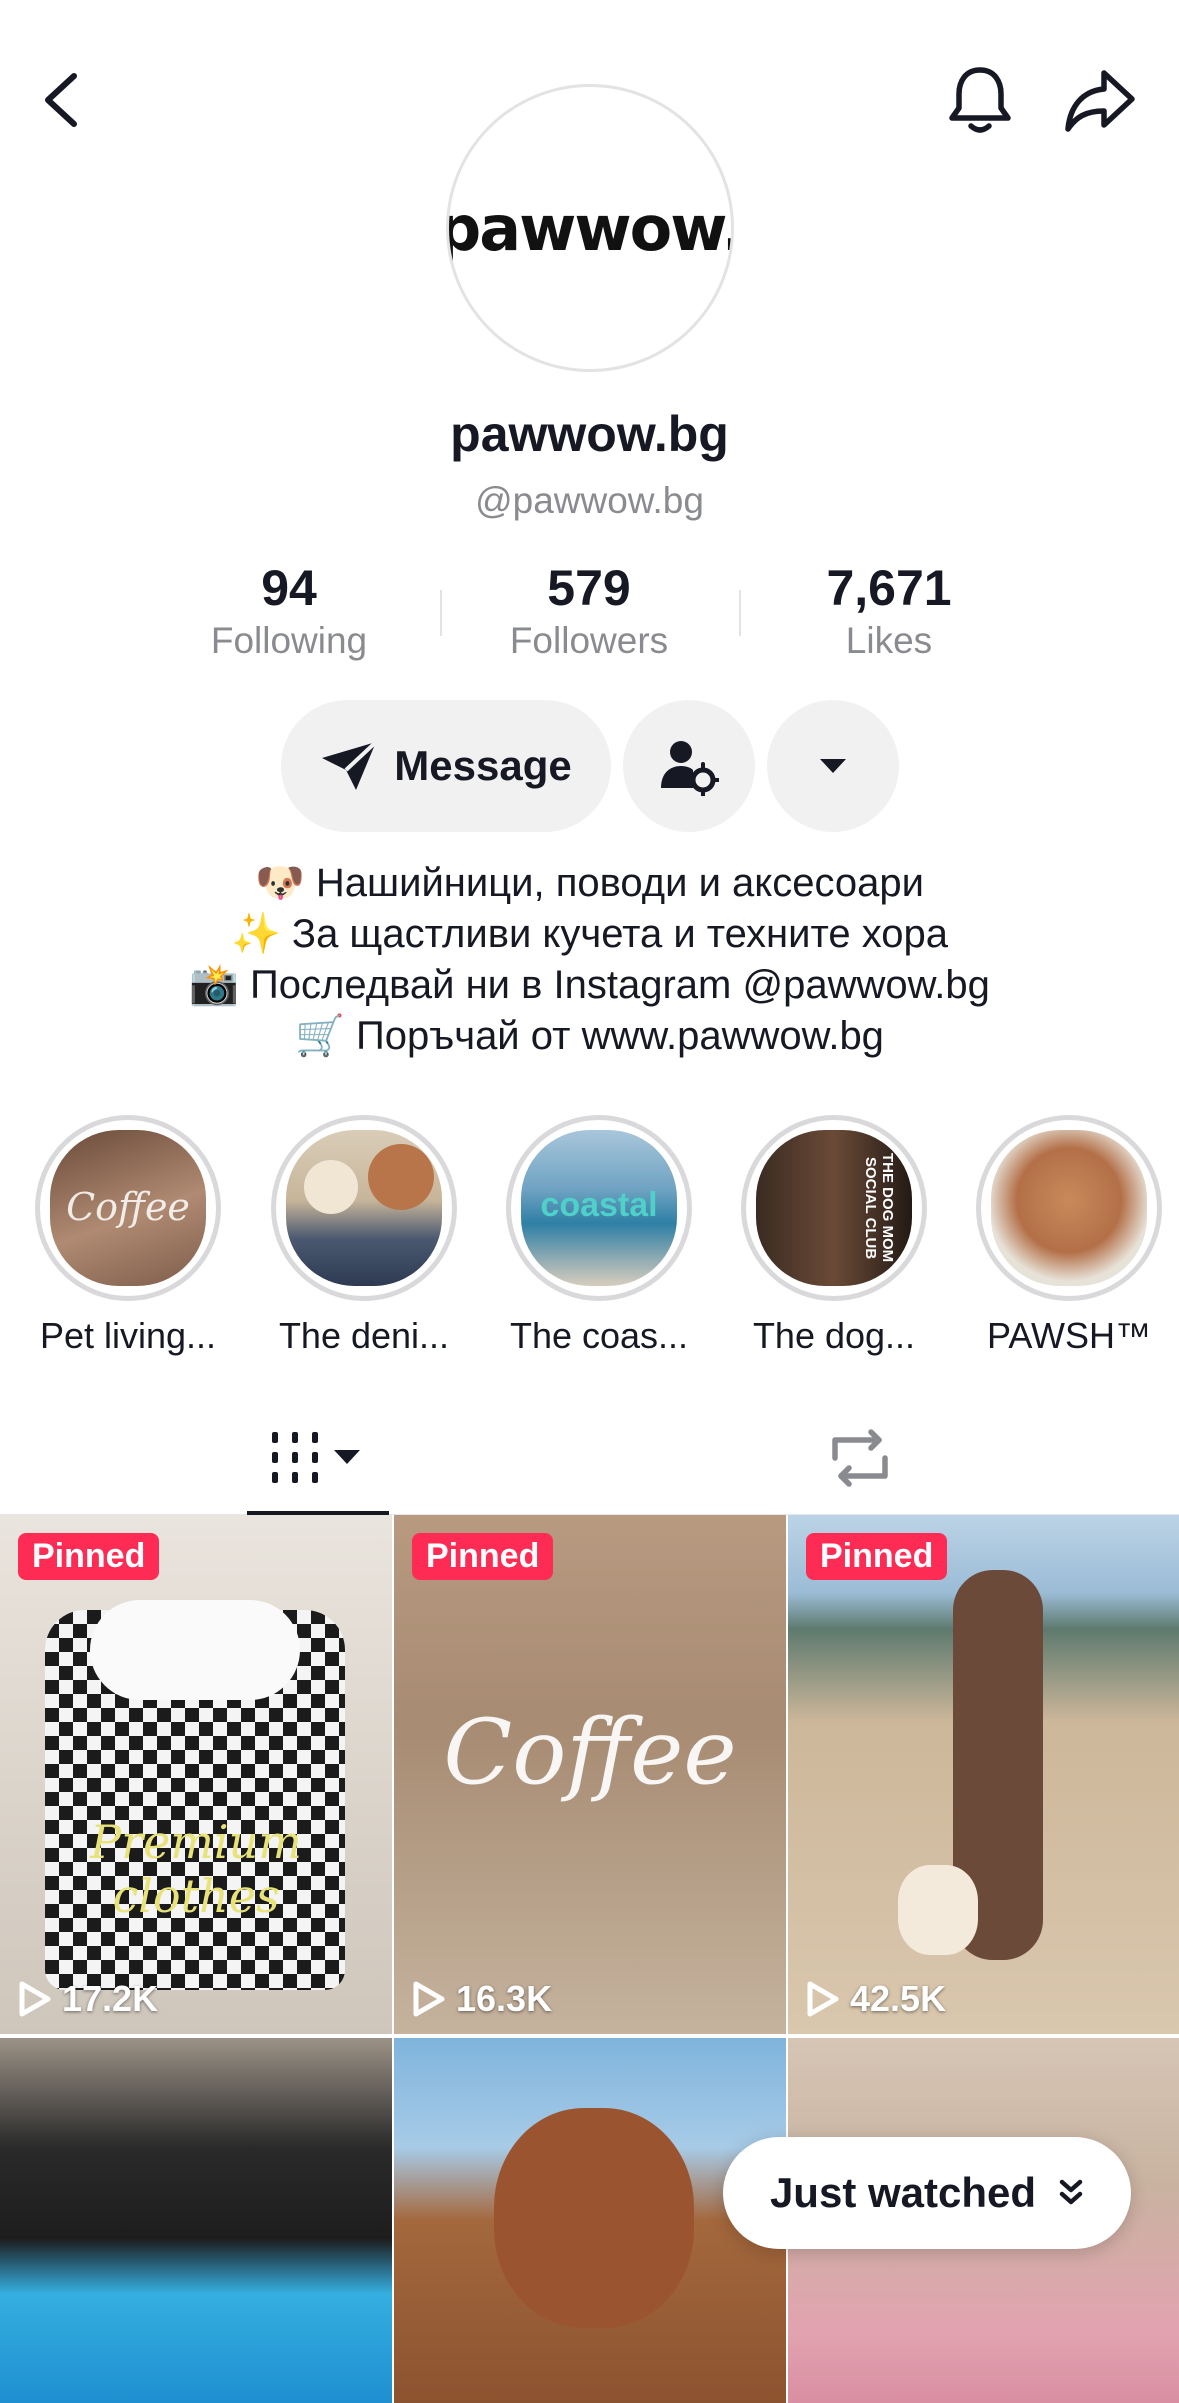  I want to click on just-watched-button: Just watched, so click(927, 2193).